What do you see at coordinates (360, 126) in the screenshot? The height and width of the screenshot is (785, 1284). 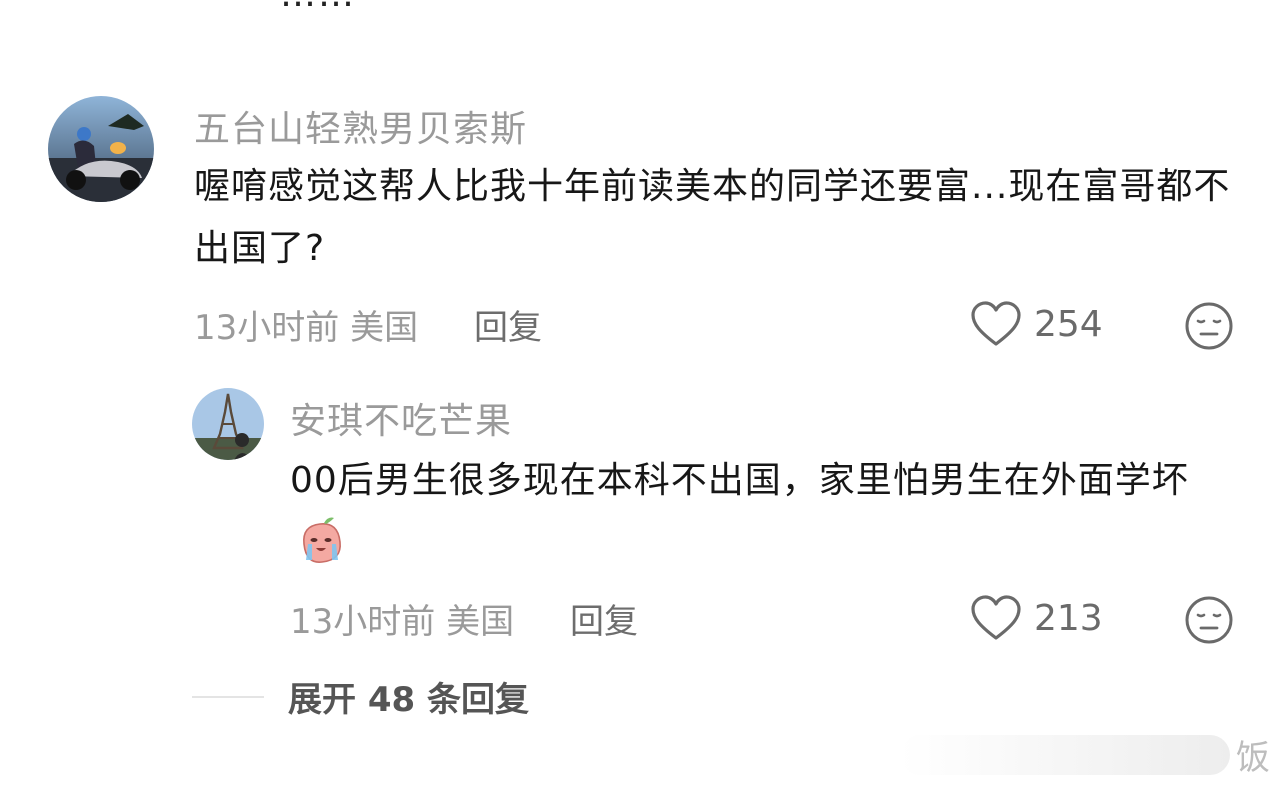 I see `comment-username: 五台山轻熟男贝索斯` at bounding box center [360, 126].